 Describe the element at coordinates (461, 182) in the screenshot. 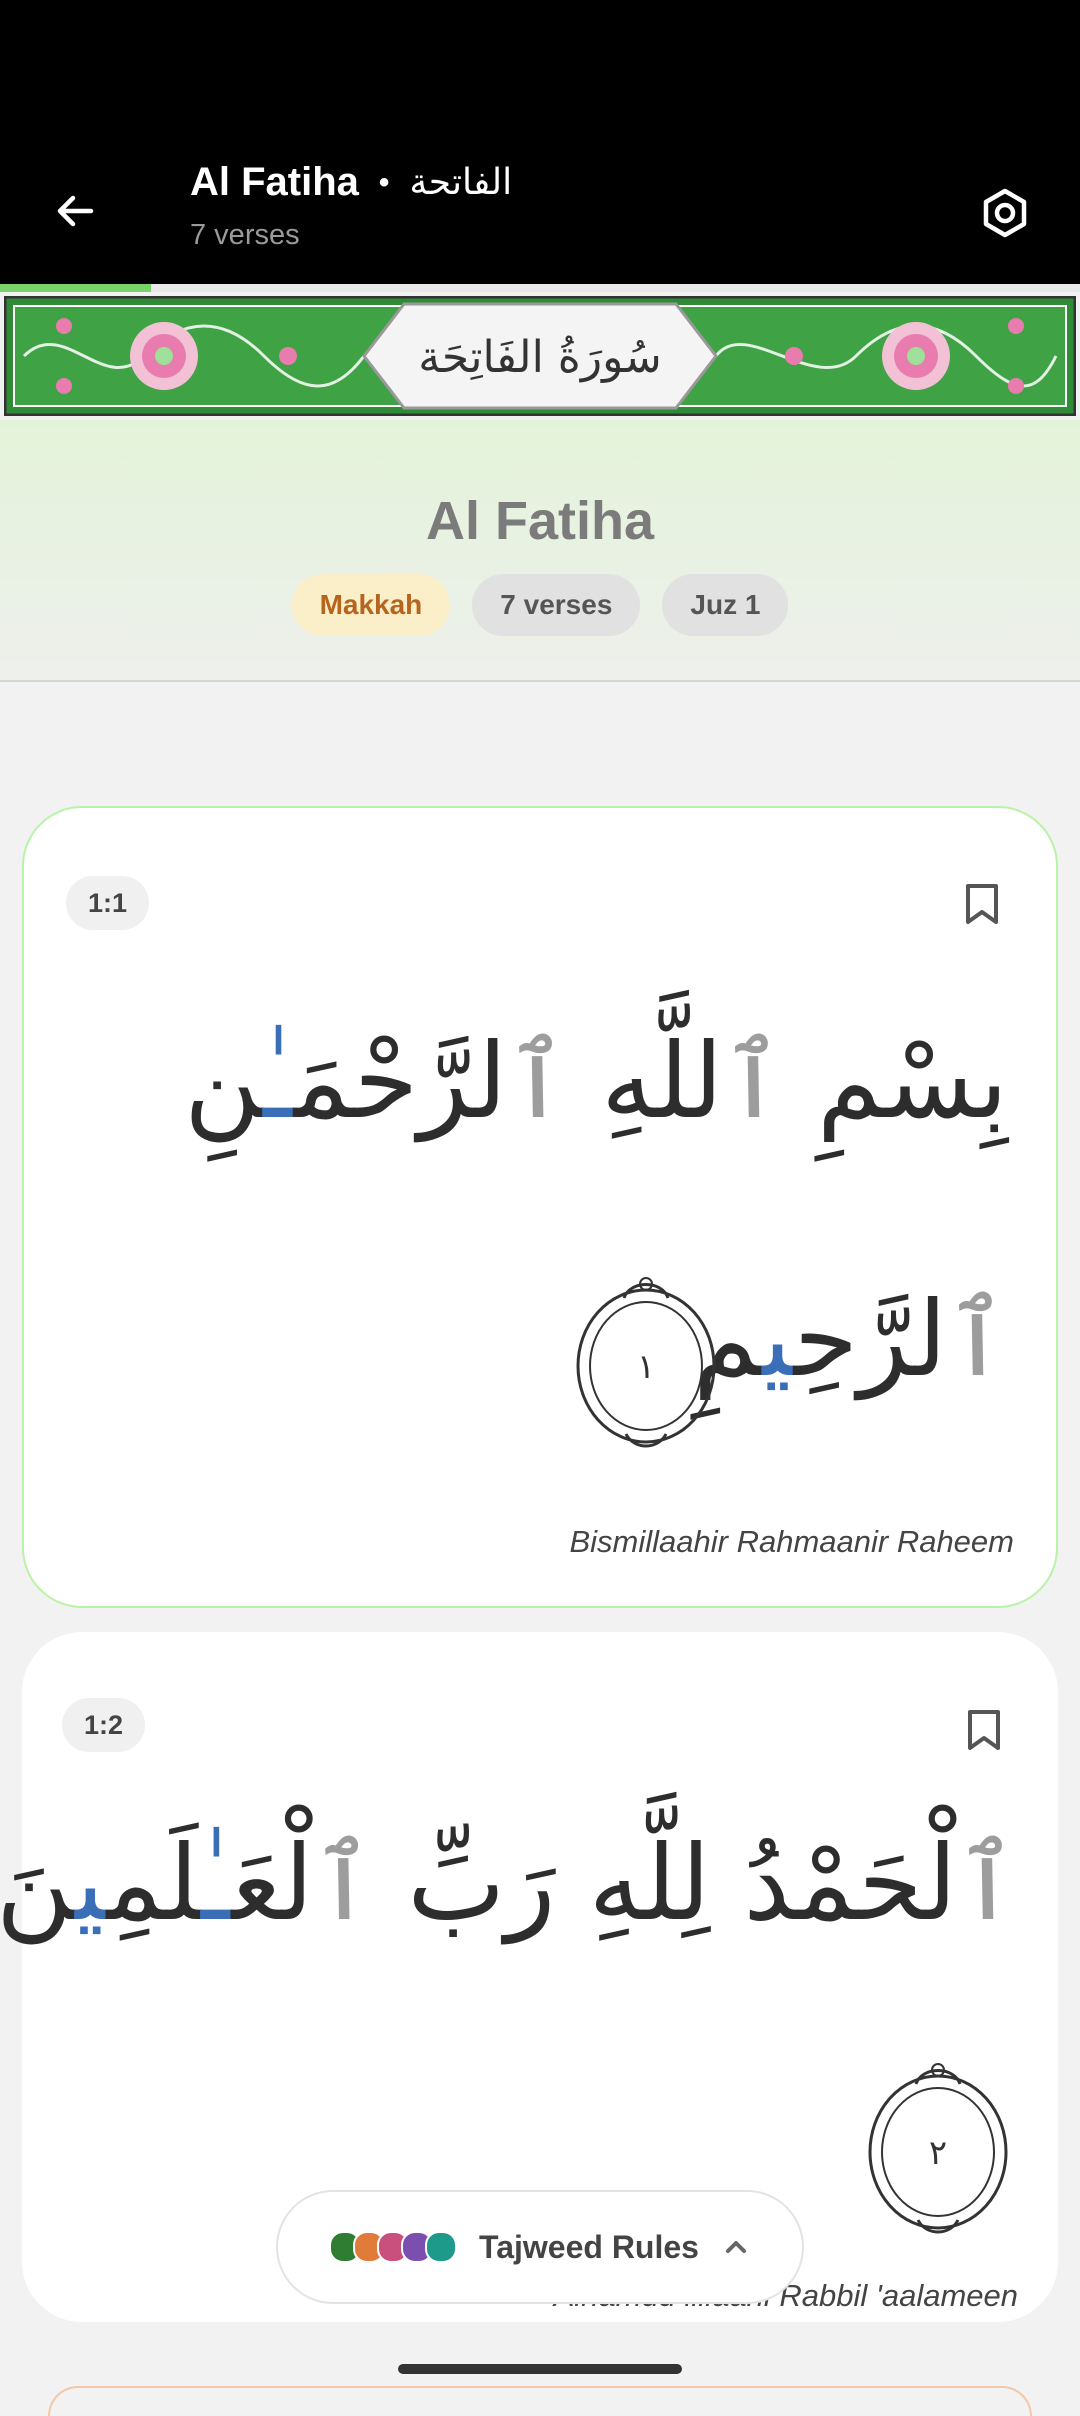

I see `surah-title-arabic: الفاتحة` at that location.